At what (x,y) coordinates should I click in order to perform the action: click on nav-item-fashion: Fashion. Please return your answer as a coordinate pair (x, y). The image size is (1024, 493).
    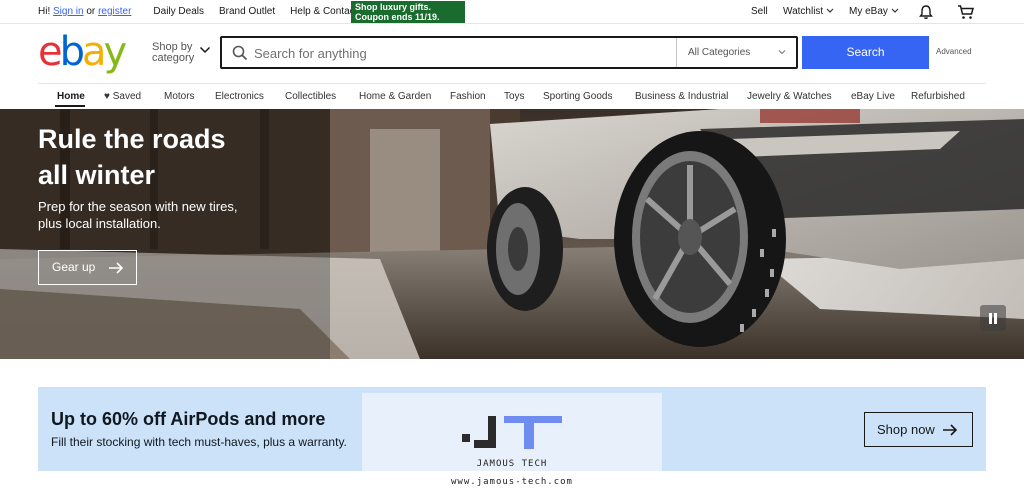
    Looking at the image, I should click on (468, 96).